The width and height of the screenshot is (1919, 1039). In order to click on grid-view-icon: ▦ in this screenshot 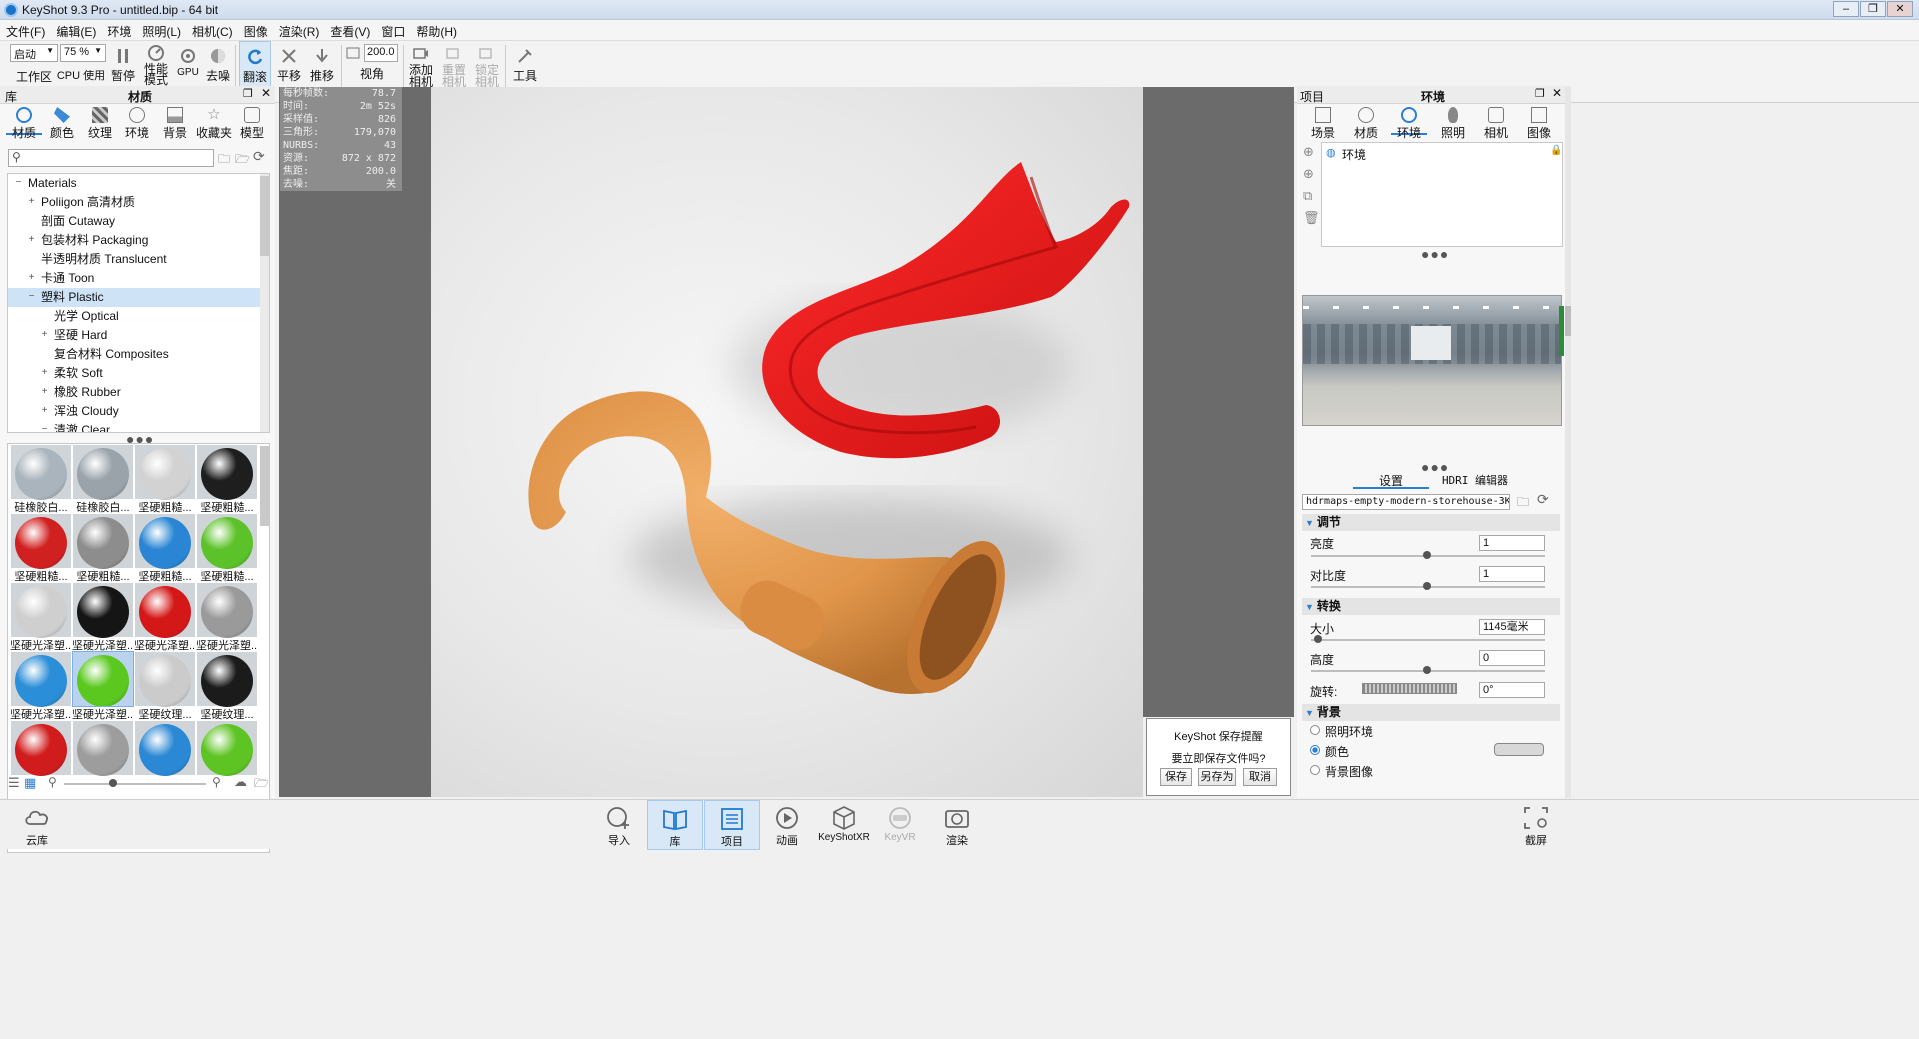, I will do `click(30, 783)`.